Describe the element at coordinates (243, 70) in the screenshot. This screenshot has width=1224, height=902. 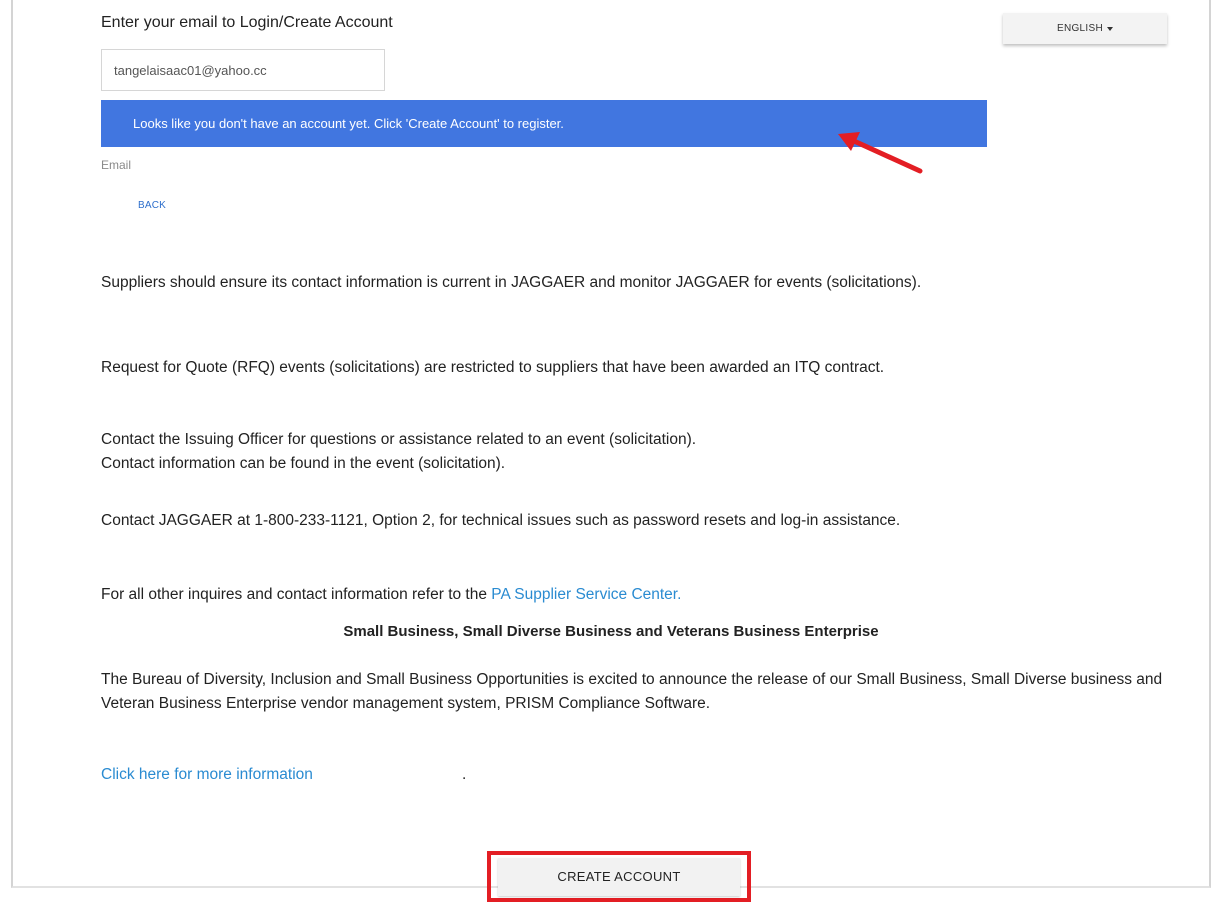
I see `email-input` at that location.